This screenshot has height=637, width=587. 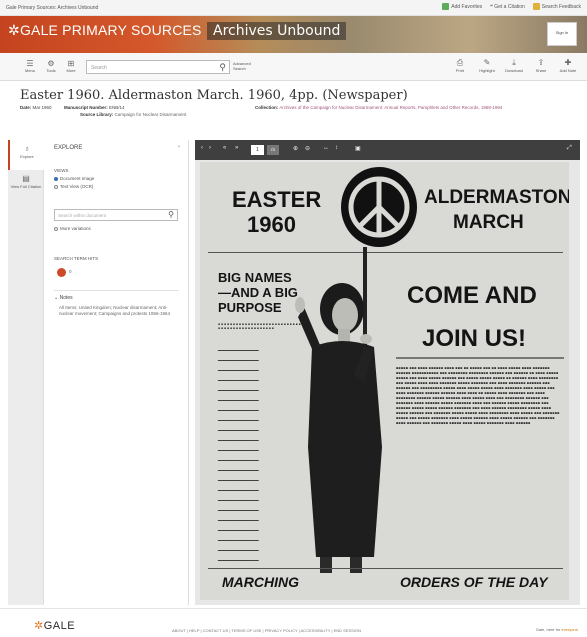 I want to click on view-text-option: Text View (OCR), so click(x=73, y=186).